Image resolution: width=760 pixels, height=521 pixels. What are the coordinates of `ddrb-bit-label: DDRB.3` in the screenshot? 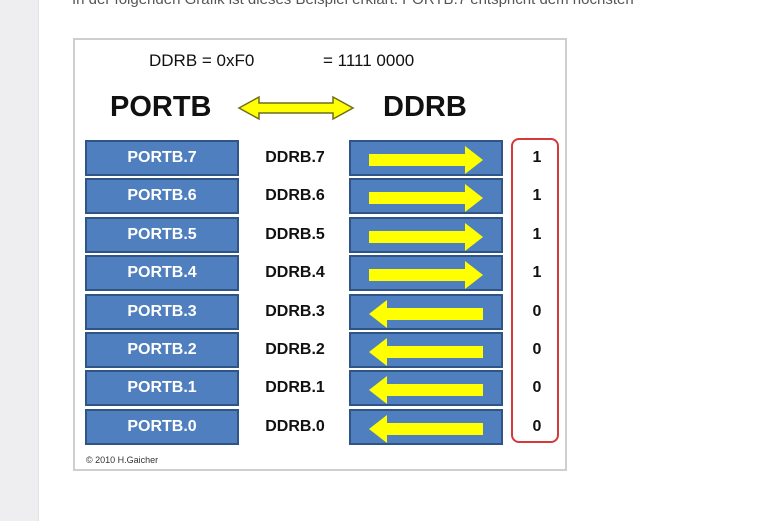 It's located at (295, 311).